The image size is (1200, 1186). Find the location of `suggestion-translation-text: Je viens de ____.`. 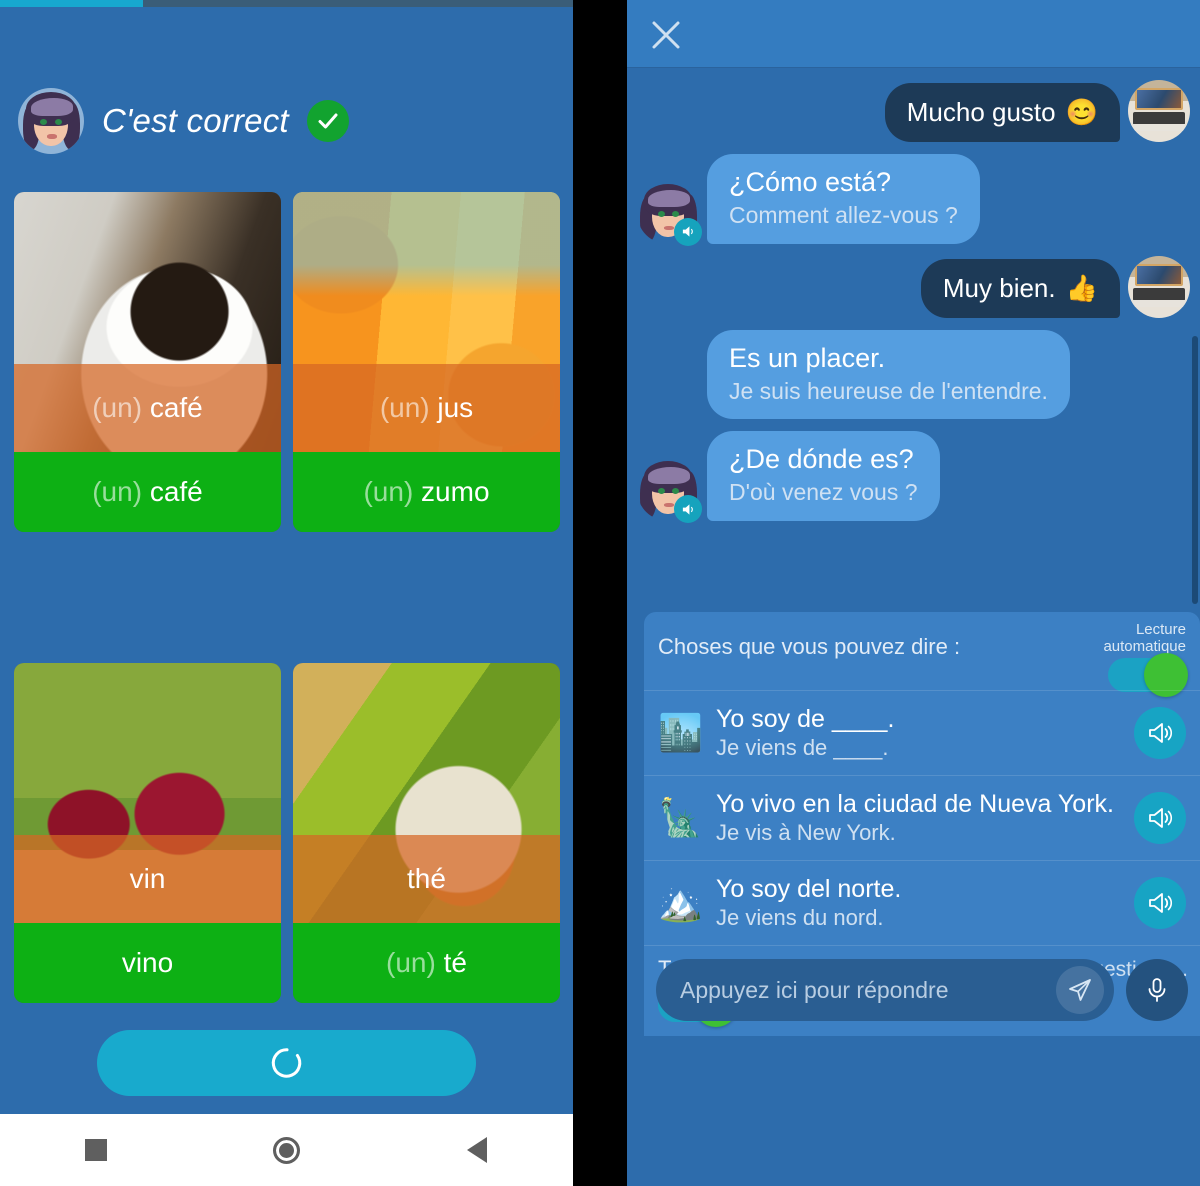

suggestion-translation-text: Je viens de ____. is located at coordinates (802, 747).